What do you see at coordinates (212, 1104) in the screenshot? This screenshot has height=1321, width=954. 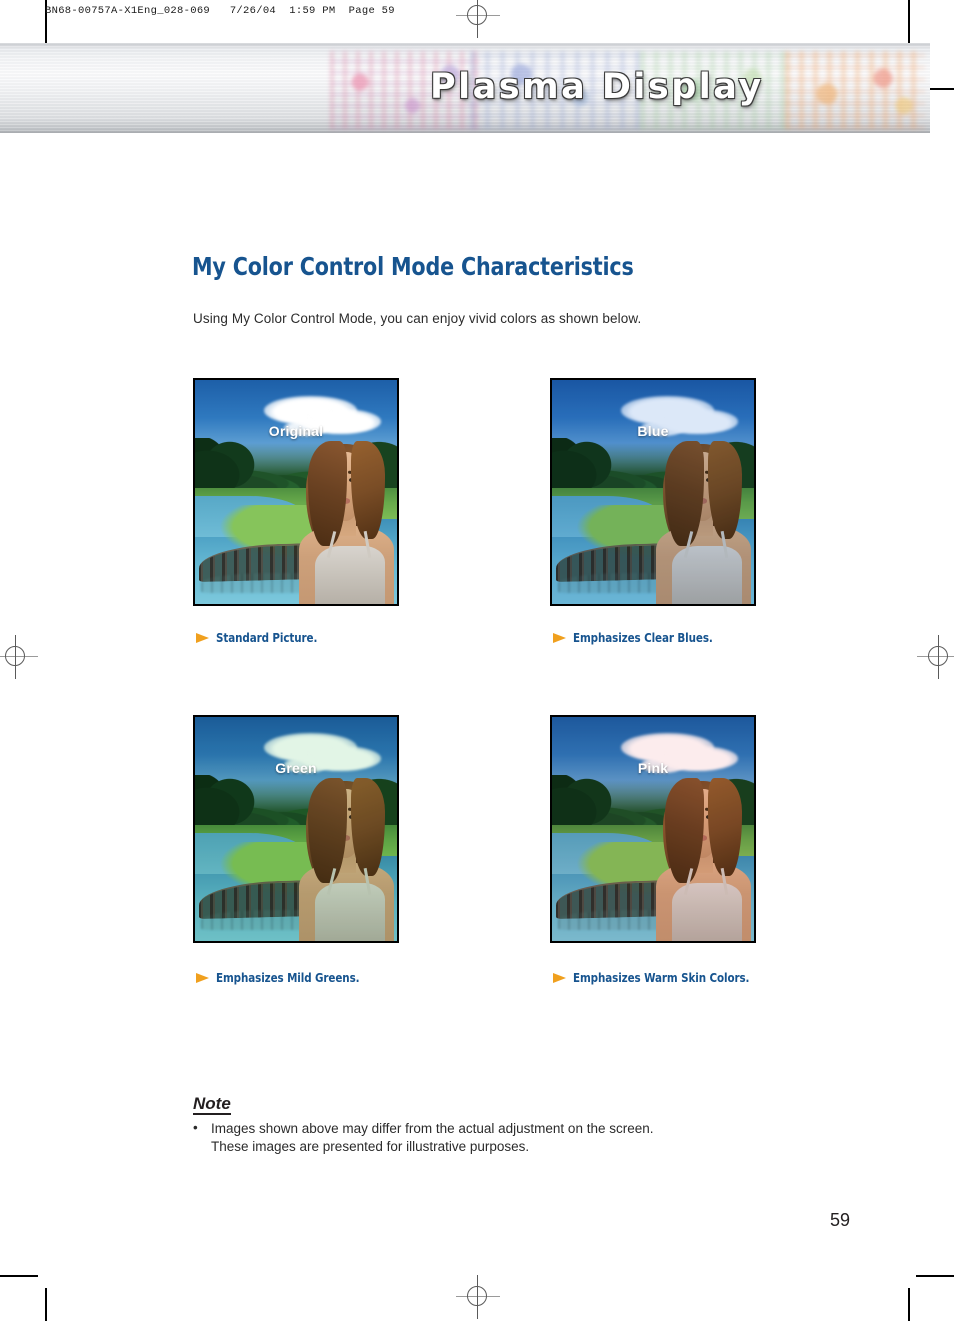 I see `note-heading: Note` at bounding box center [212, 1104].